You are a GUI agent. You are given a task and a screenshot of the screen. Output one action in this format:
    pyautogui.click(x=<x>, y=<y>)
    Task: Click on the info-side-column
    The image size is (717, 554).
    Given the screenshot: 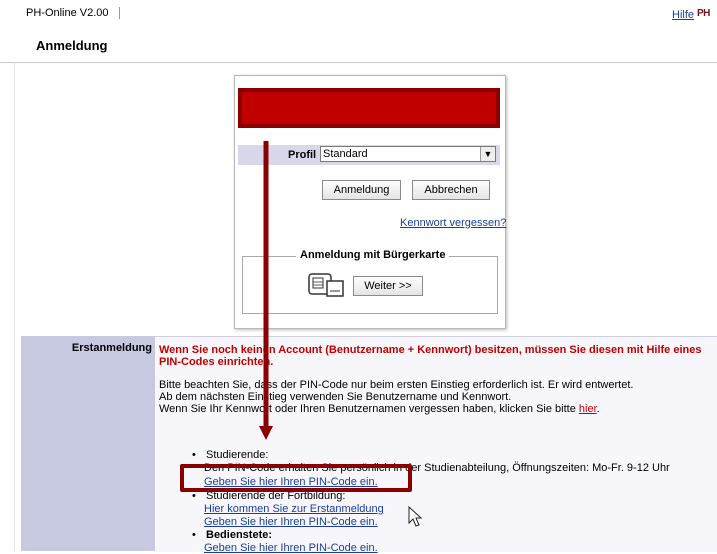 What is the action you would take?
    pyautogui.click(x=88, y=443)
    